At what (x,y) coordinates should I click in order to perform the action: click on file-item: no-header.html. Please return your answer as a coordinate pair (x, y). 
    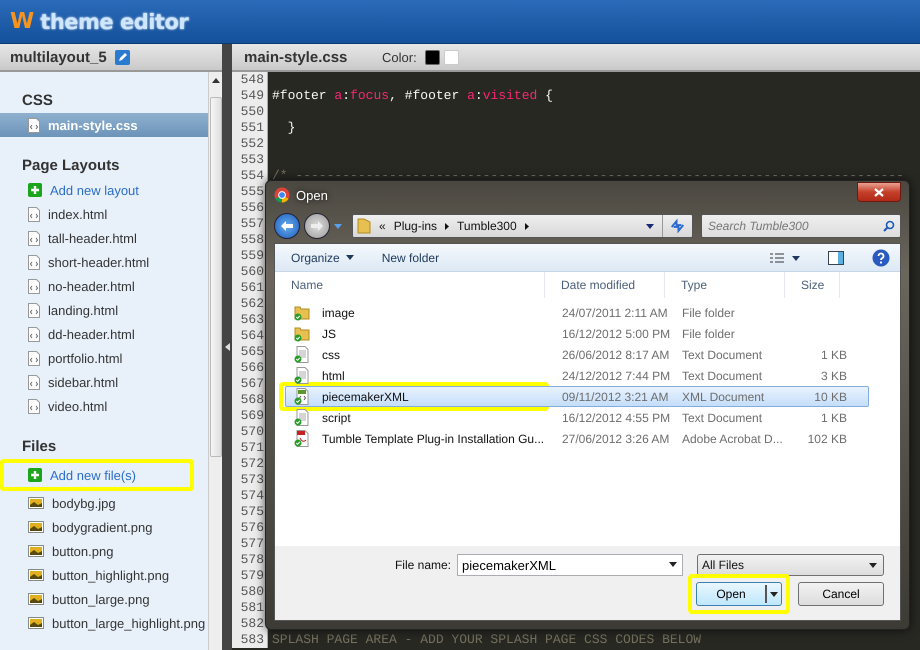
    Looking at the image, I should click on (104, 286).